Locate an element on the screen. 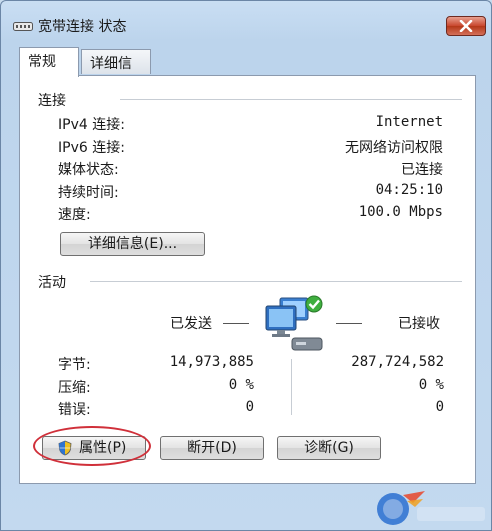 The height and width of the screenshot is (531, 492). bytes-label: 字节: is located at coordinates (74, 365).